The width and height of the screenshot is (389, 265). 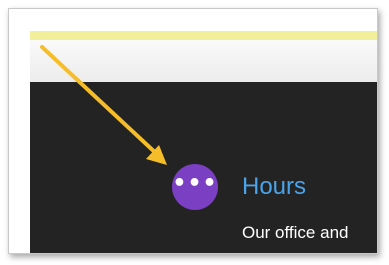 I want to click on top-highlight-strip, so click(x=203, y=35).